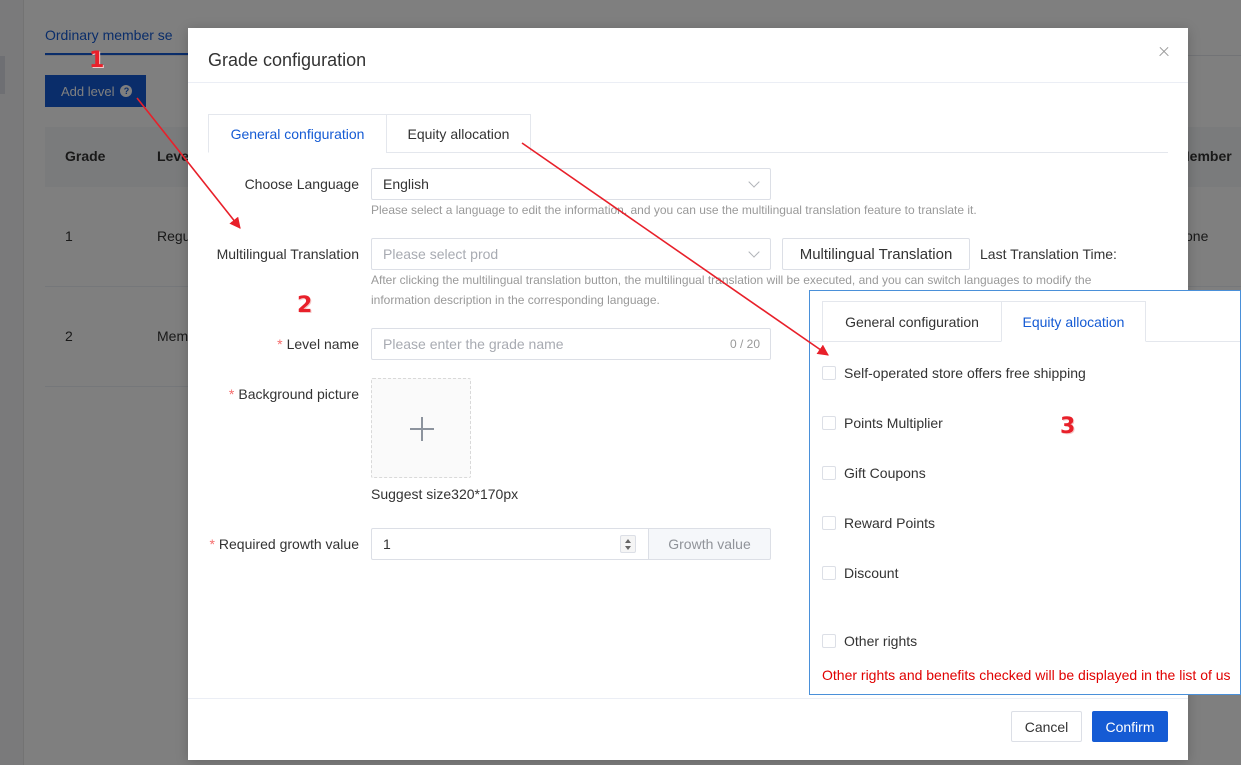  Describe the element at coordinates (571, 344) in the screenshot. I see `level-name-input: Please enter the grade name 0 / 20` at that location.